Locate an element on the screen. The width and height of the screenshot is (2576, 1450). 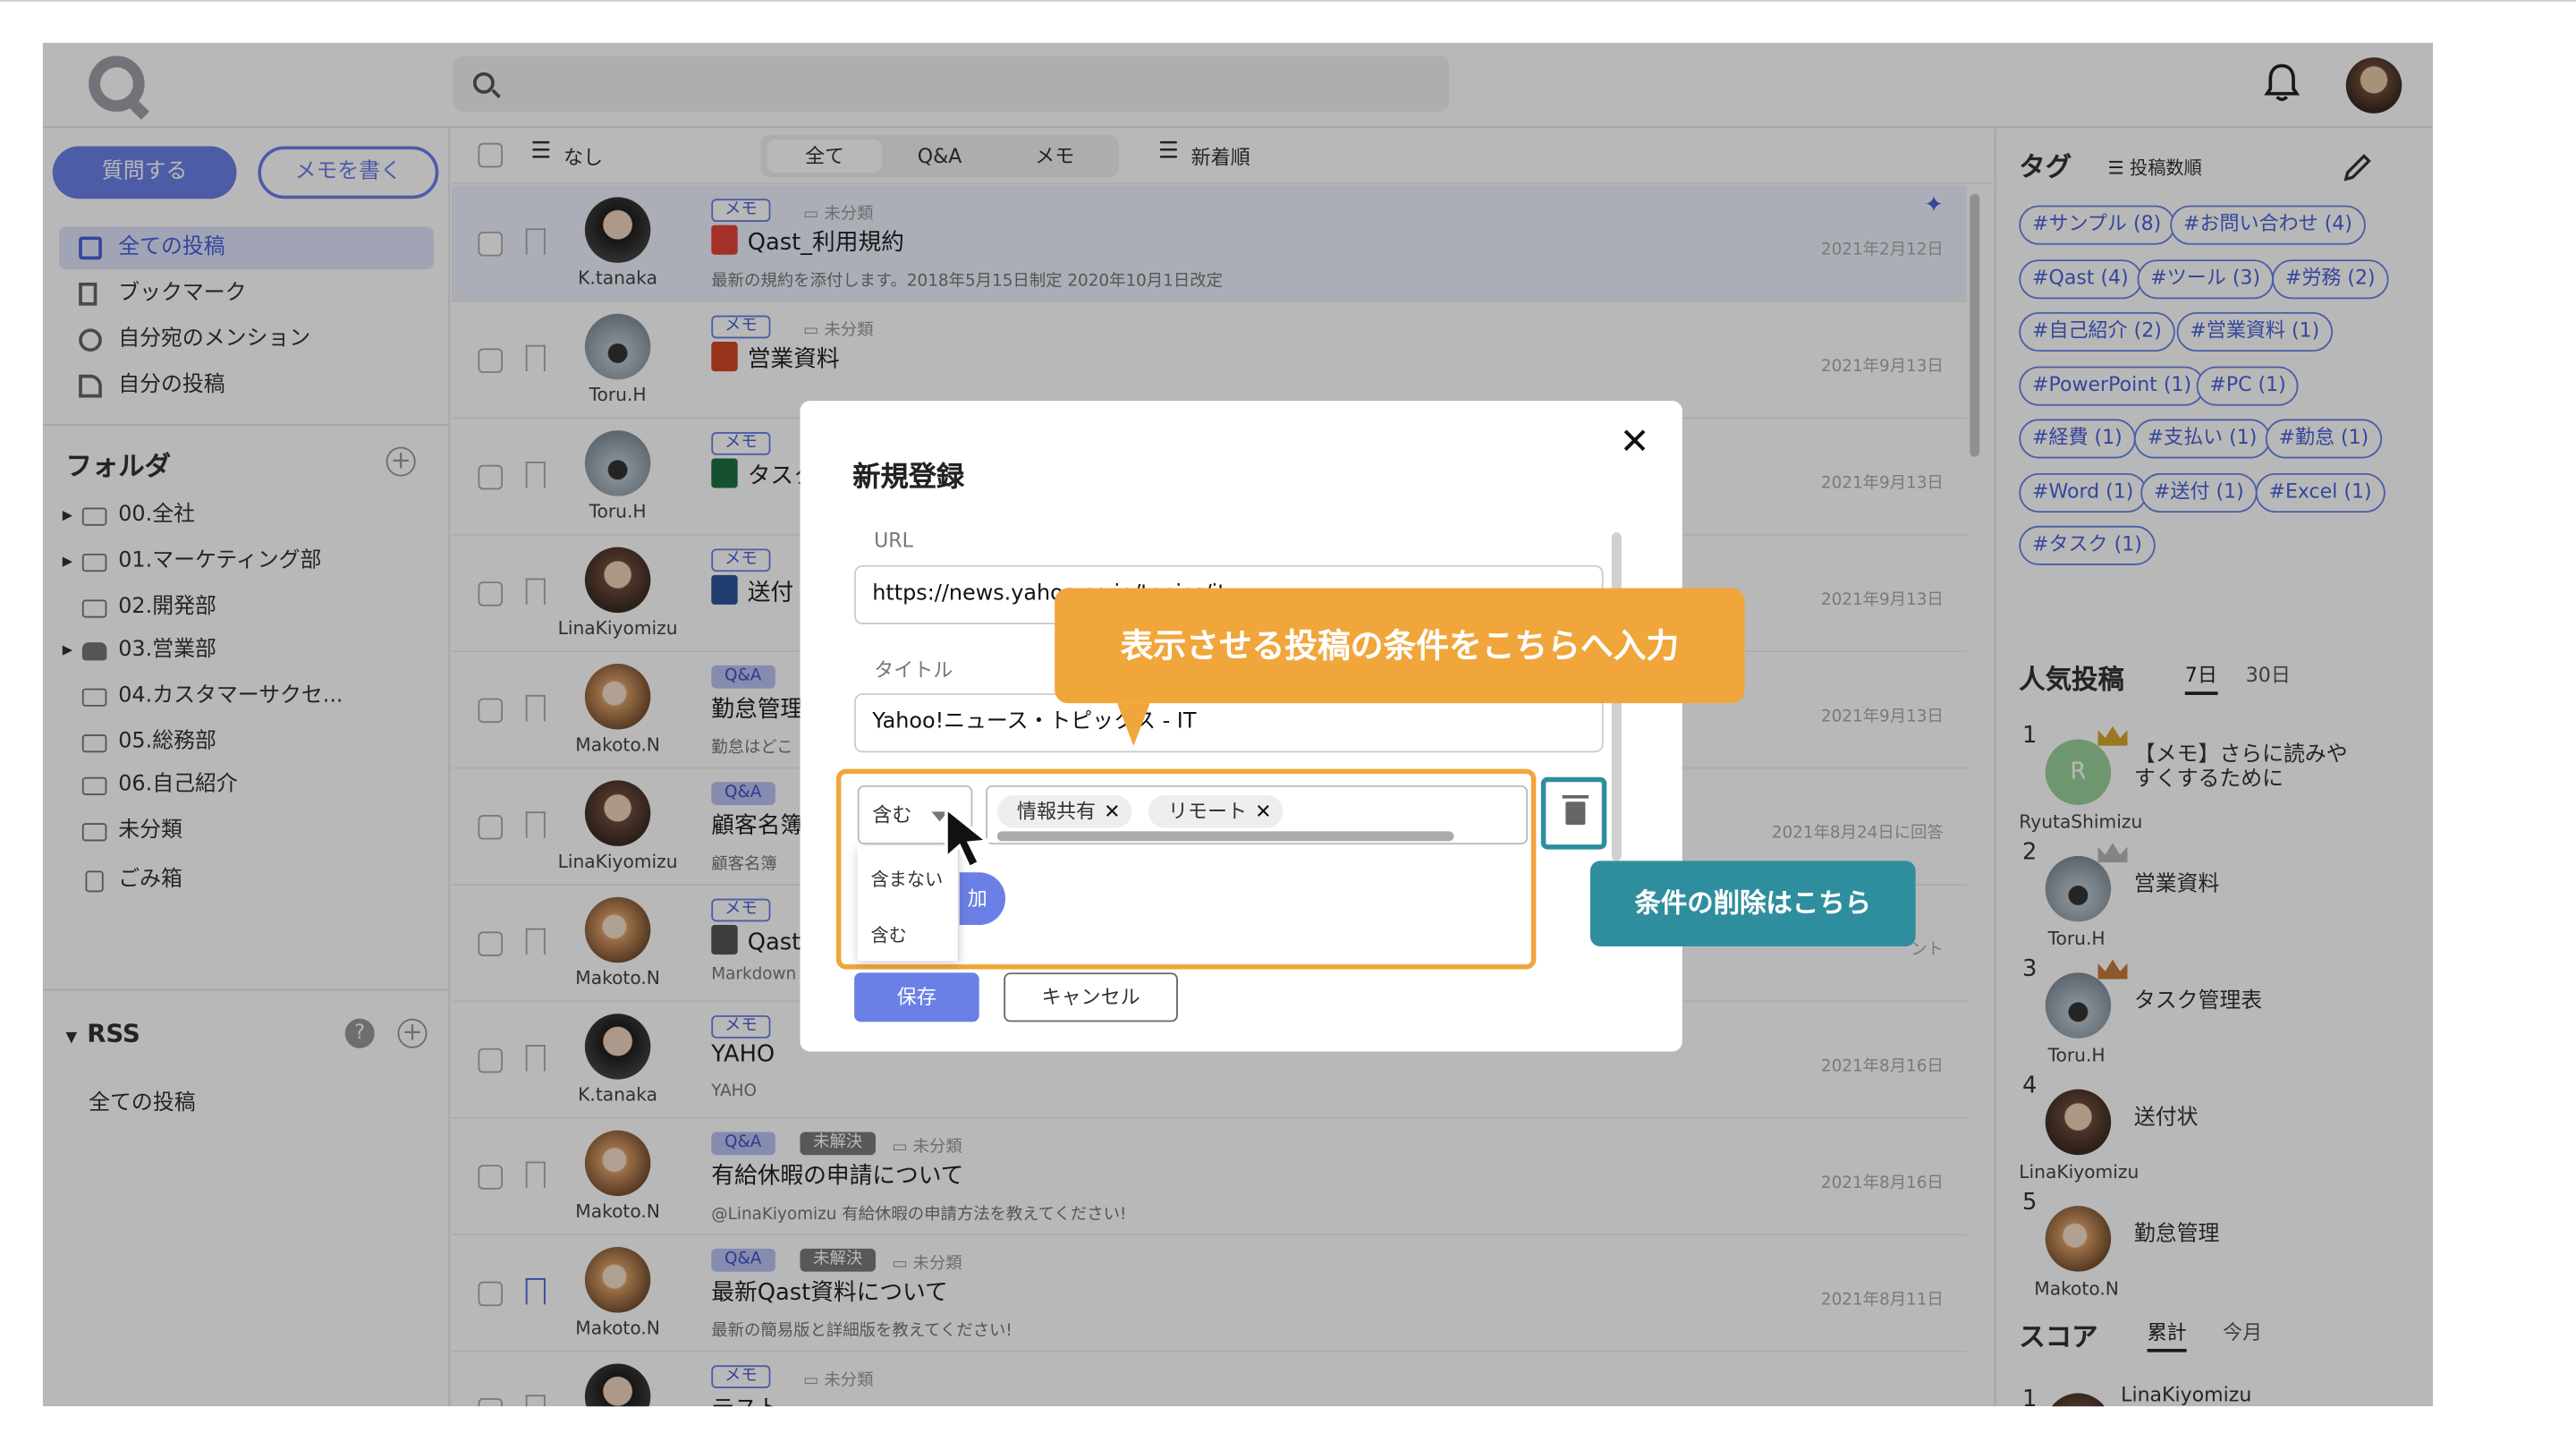
delete-condition-button is located at coordinates (1573, 813).